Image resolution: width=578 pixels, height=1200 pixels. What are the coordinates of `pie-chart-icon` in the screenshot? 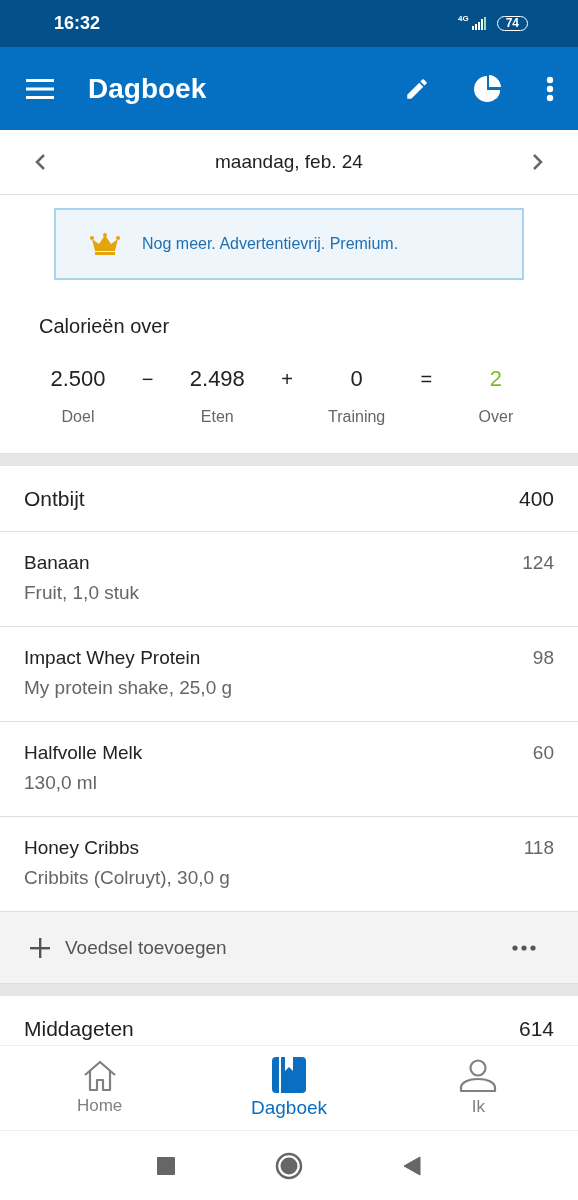 It's located at (488, 88).